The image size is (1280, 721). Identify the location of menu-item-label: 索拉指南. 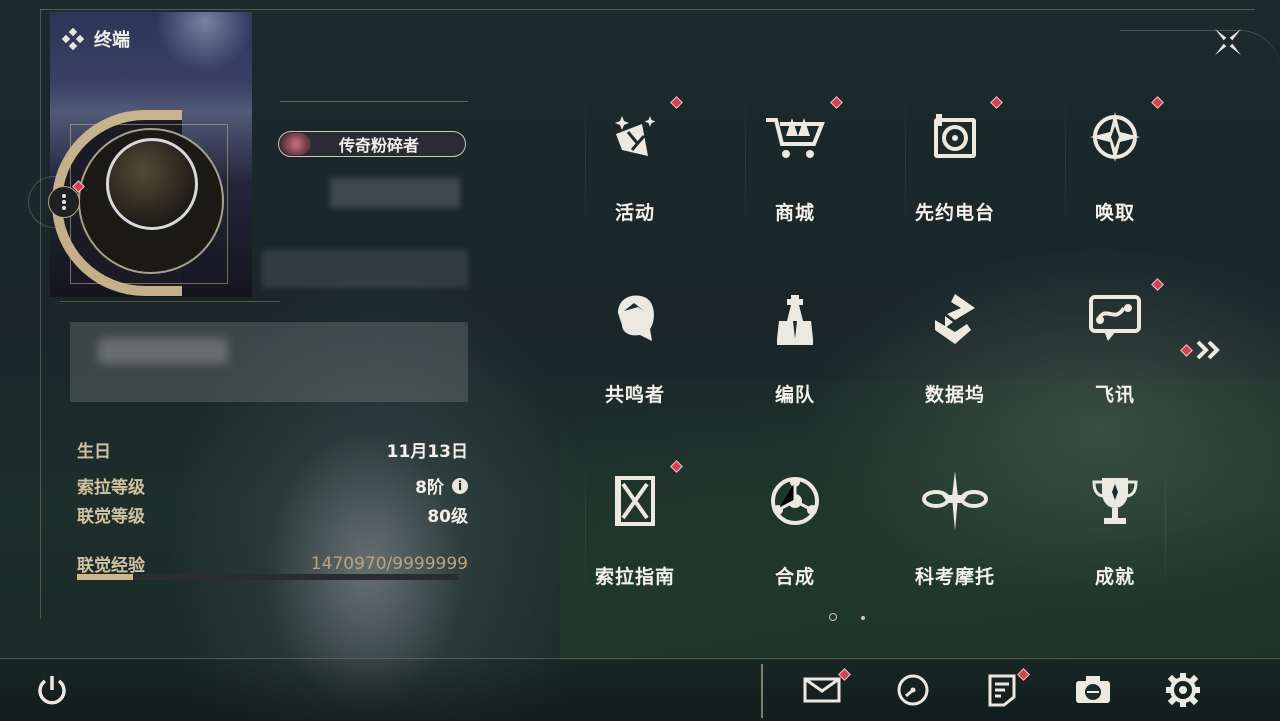
(634, 577).